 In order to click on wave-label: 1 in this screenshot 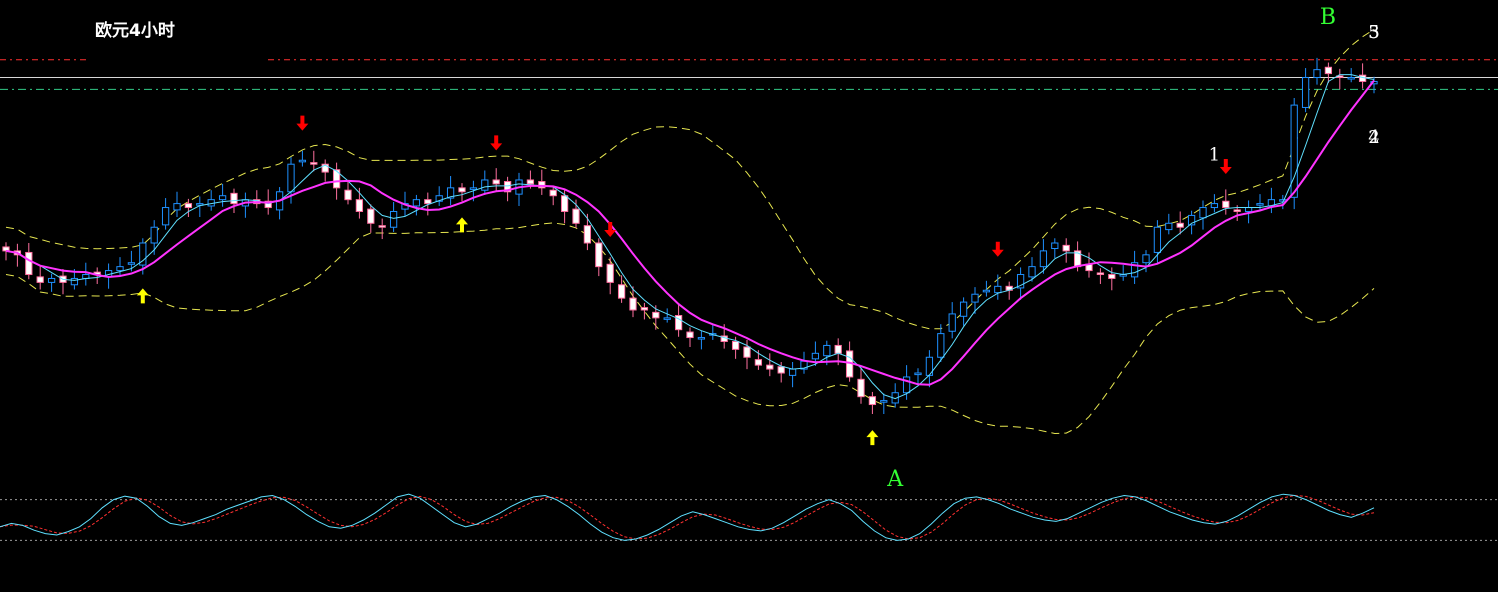, I will do `click(1214, 154)`.